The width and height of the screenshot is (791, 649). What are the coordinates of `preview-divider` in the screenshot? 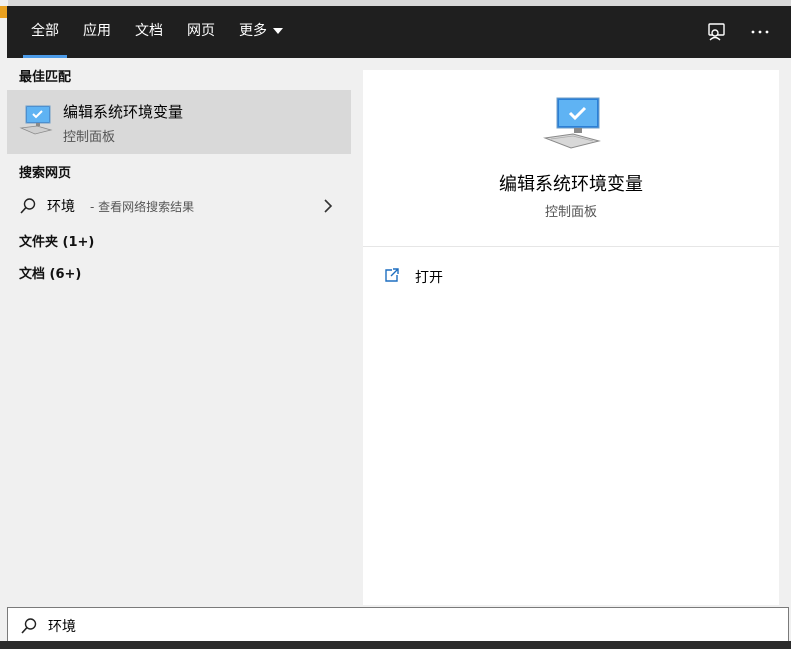 It's located at (571, 246).